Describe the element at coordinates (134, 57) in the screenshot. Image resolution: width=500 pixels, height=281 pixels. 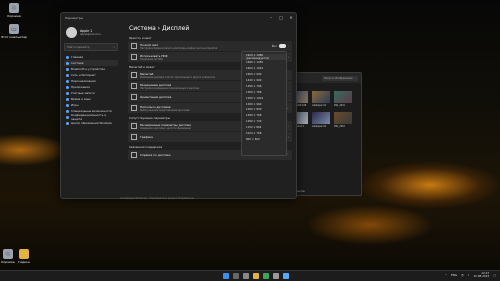
I see `hdr-icon` at that location.